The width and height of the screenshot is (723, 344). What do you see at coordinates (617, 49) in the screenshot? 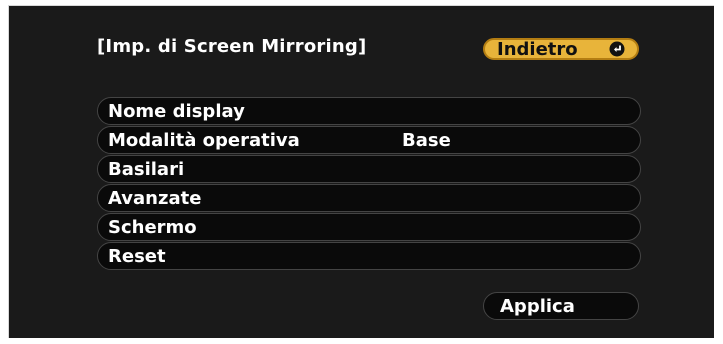
I see `enter-icon` at bounding box center [617, 49].